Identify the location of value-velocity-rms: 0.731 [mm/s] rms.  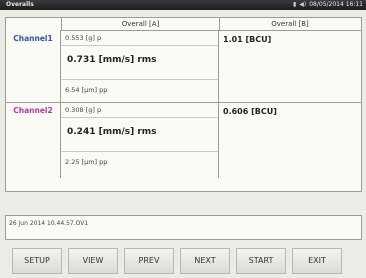
(112, 60).